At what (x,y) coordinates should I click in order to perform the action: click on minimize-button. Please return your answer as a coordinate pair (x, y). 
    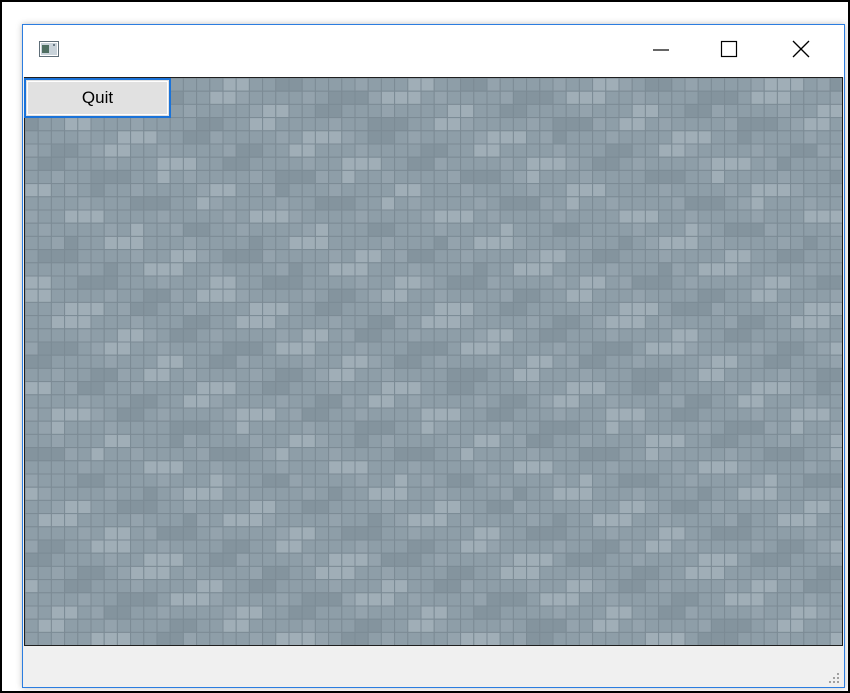
    Looking at the image, I should click on (661, 51).